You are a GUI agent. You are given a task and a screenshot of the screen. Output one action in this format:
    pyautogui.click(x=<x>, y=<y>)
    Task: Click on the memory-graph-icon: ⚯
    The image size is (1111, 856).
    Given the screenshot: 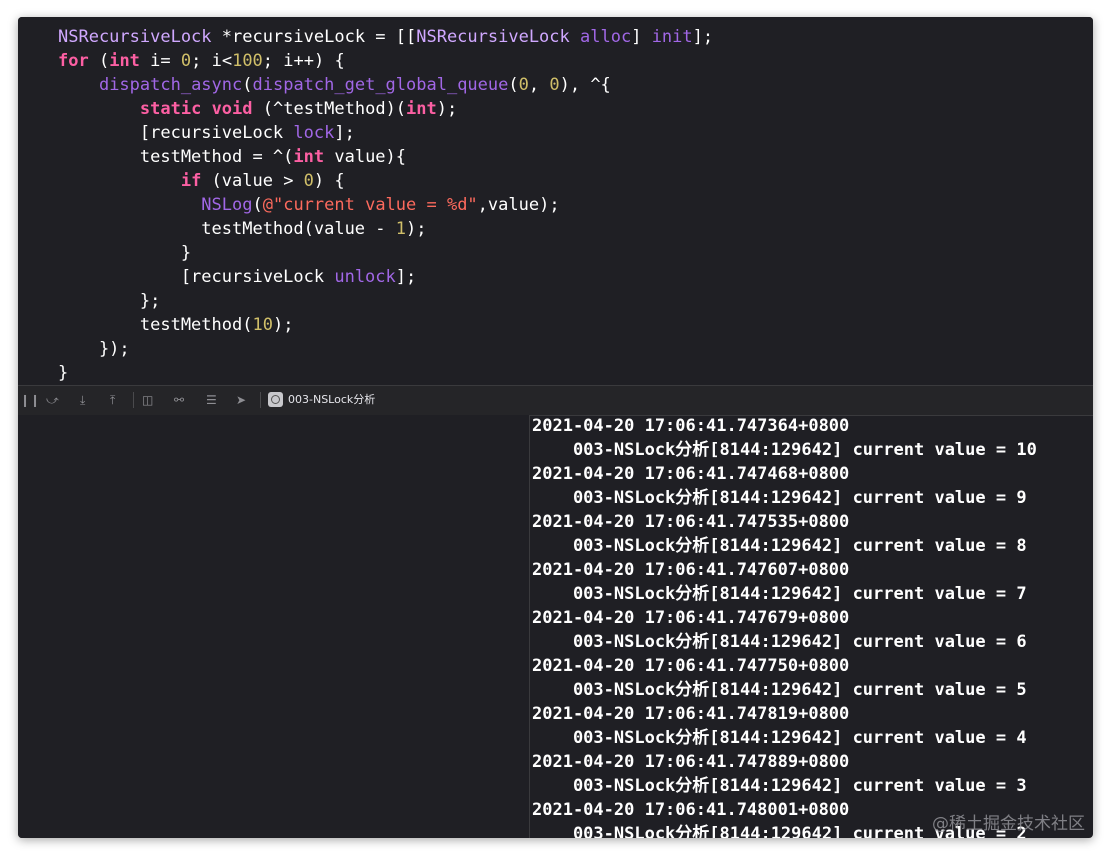 What is the action you would take?
    pyautogui.click(x=179, y=400)
    